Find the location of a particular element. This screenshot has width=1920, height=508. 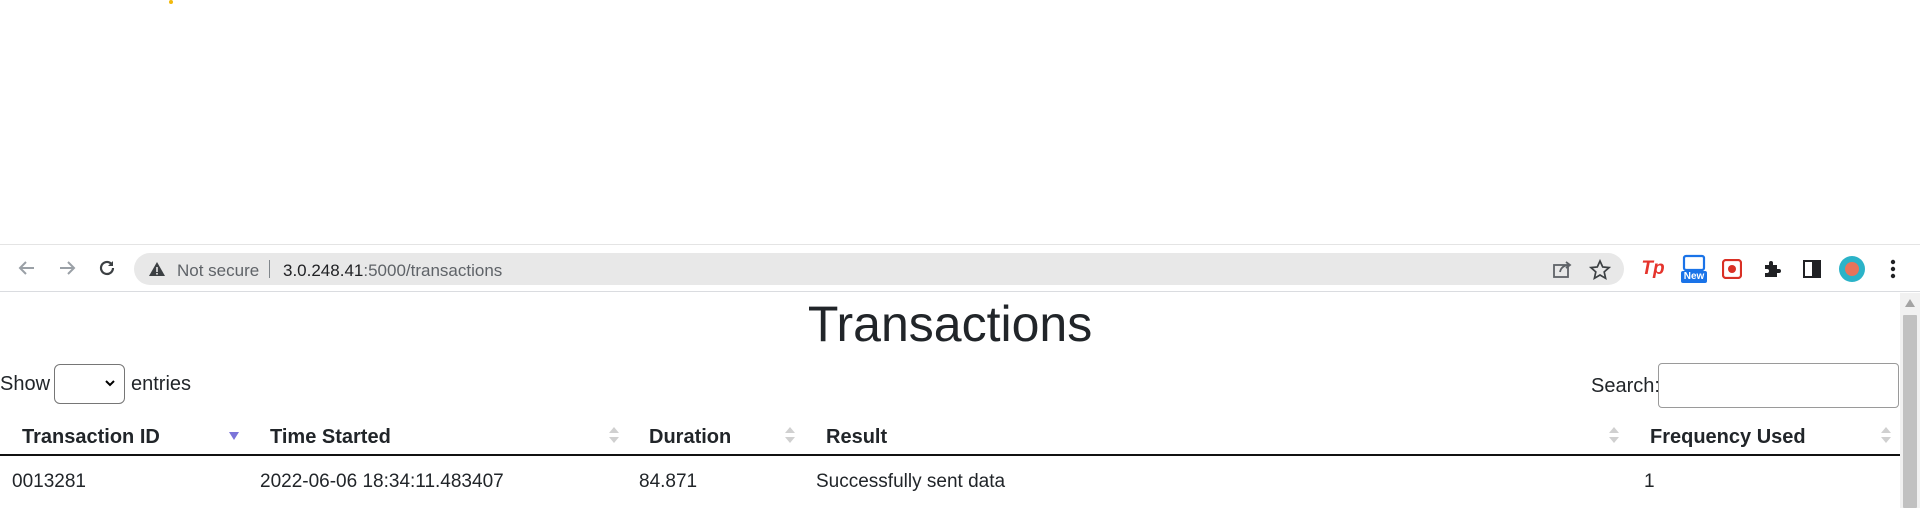

side-panel-button is located at coordinates (1812, 269).